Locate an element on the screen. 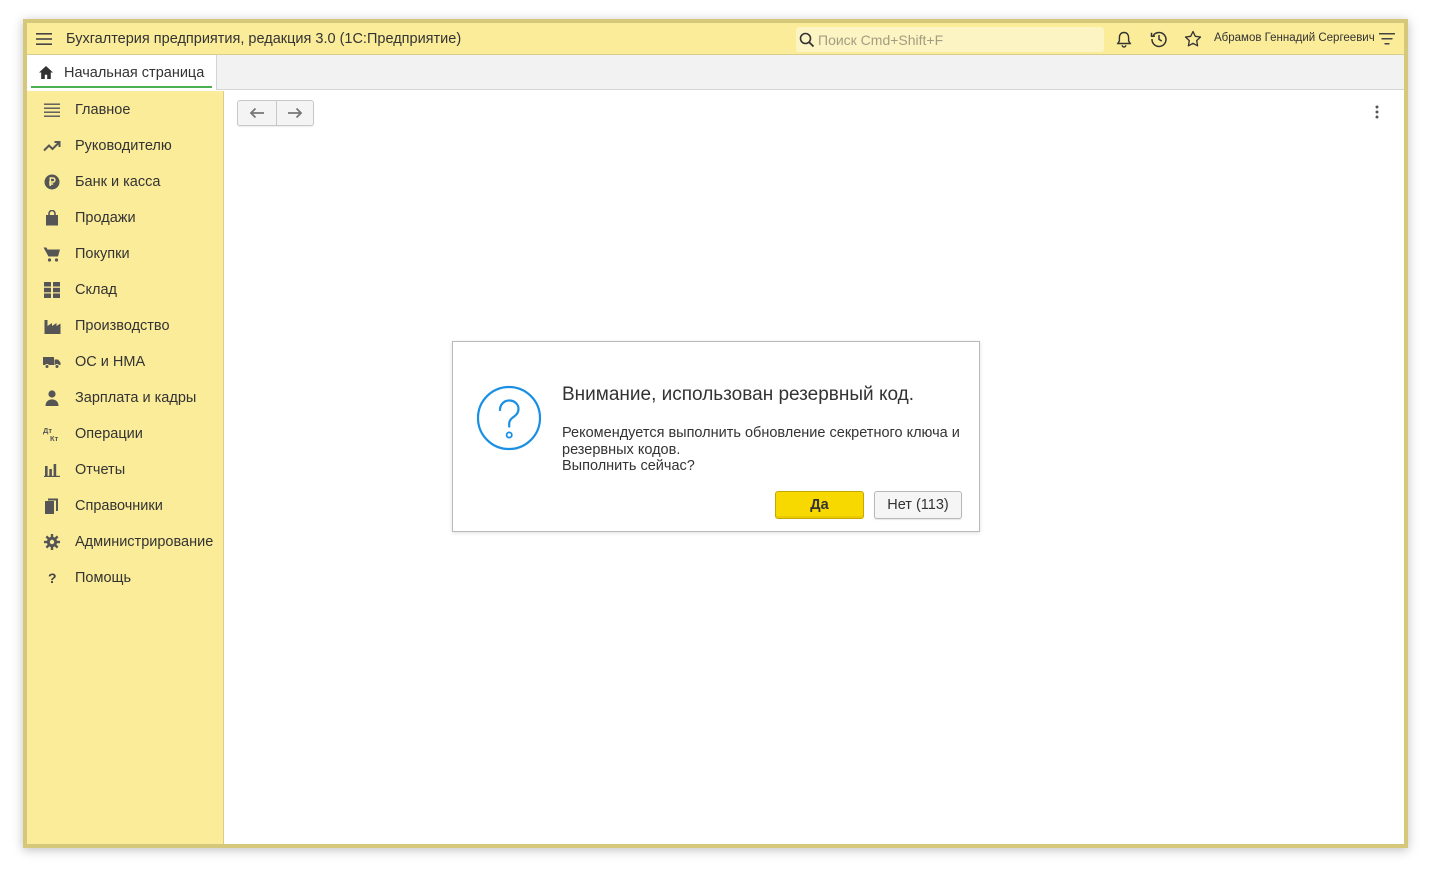  sidebar-item-label: Зарплата и кадры is located at coordinates (136, 398).